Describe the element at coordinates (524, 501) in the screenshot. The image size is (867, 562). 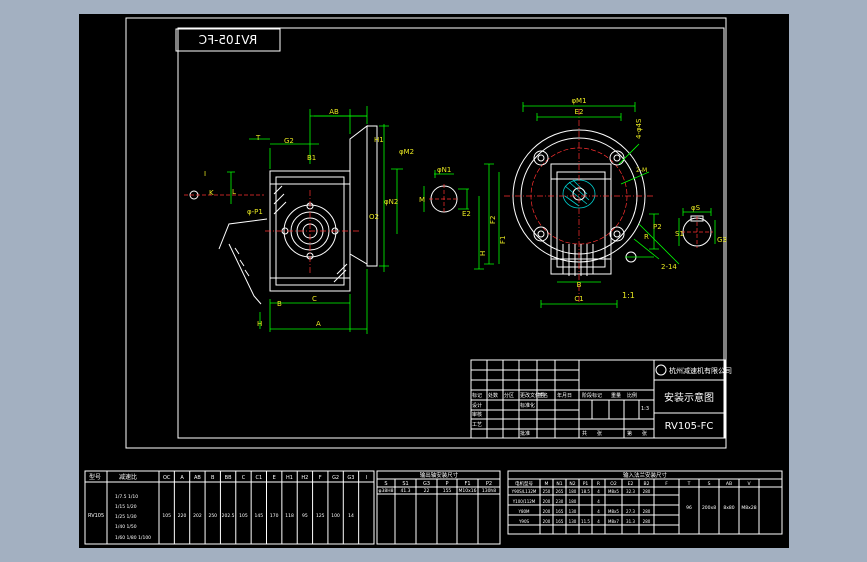
I see `t3-r1-c0: Y100/112M` at that location.